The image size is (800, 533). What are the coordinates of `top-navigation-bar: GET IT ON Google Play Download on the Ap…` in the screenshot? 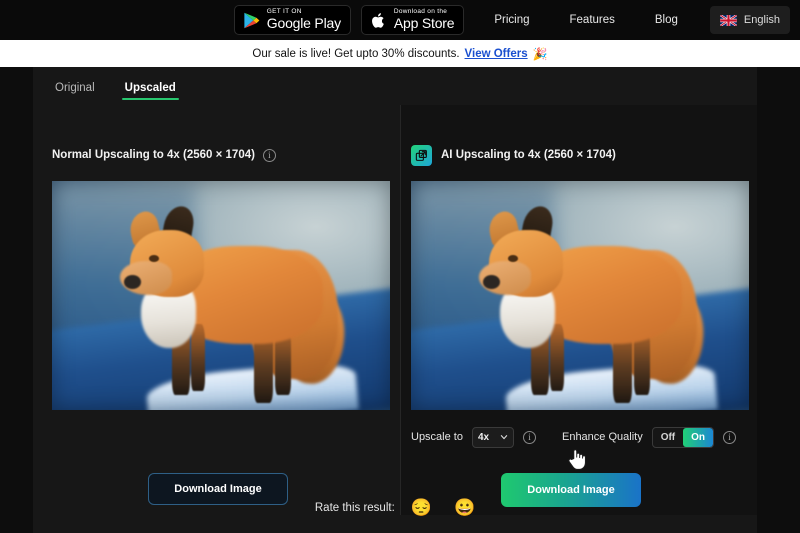 It's located at (400, 20).